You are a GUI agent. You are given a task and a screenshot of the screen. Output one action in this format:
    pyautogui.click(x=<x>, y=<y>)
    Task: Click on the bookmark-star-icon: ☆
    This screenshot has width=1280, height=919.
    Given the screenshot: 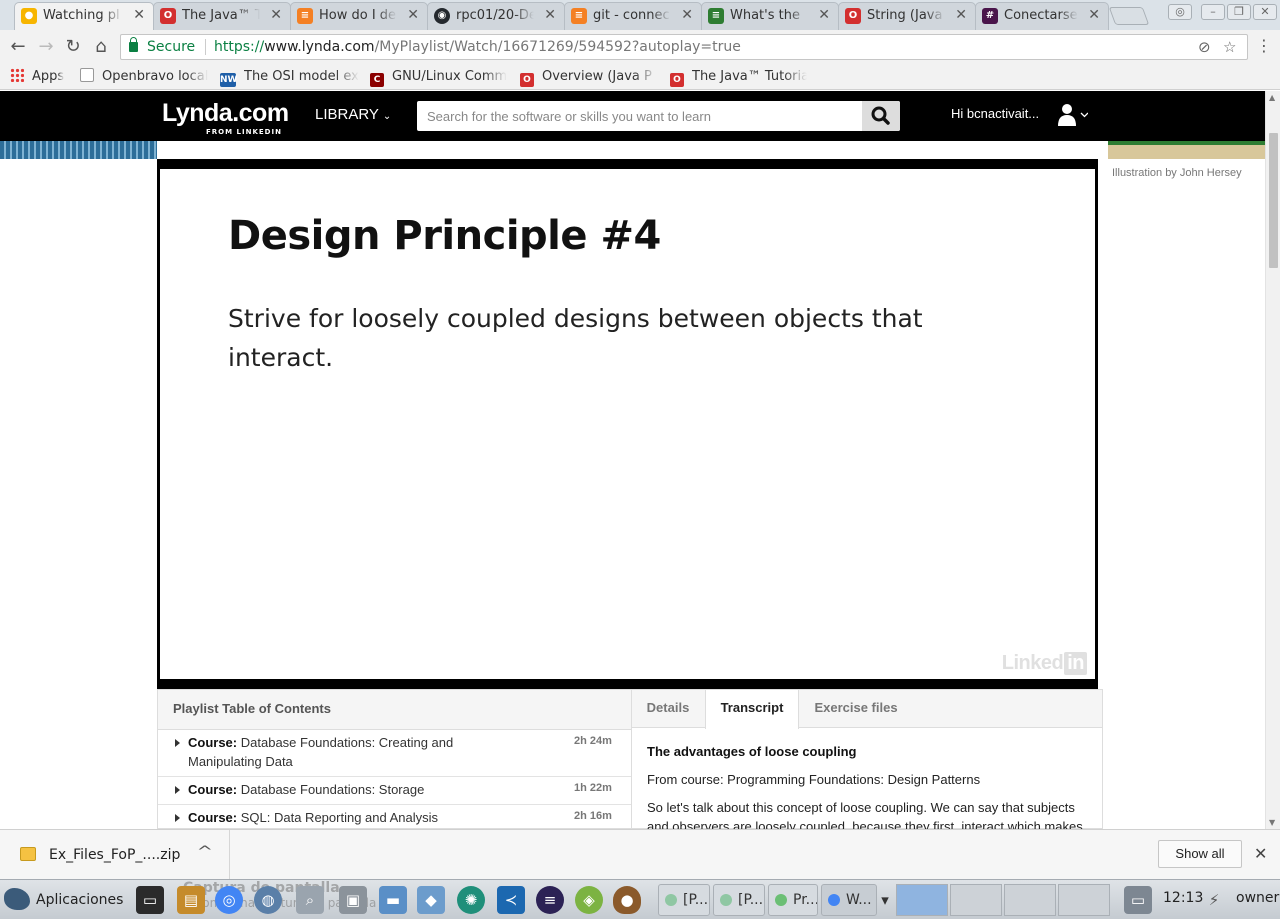 What is the action you would take?
    pyautogui.click(x=1229, y=47)
    